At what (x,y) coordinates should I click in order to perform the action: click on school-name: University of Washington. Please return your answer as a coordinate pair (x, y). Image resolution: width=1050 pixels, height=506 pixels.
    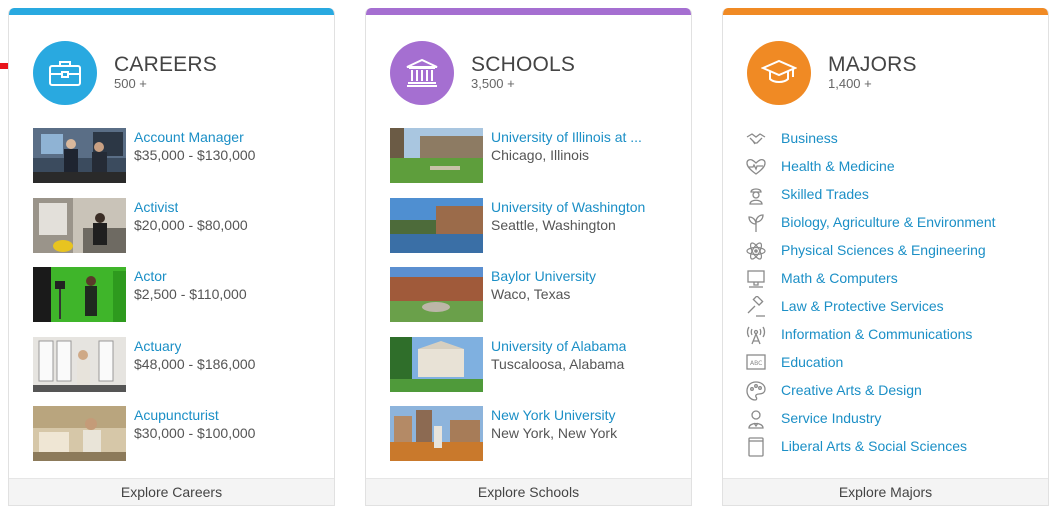
    Looking at the image, I should click on (568, 207).